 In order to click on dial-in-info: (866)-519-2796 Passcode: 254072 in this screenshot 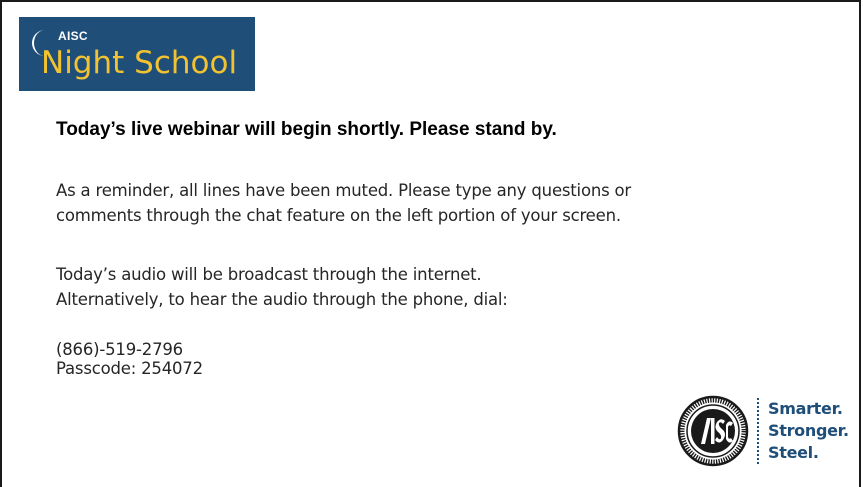, I will do `click(129, 359)`.